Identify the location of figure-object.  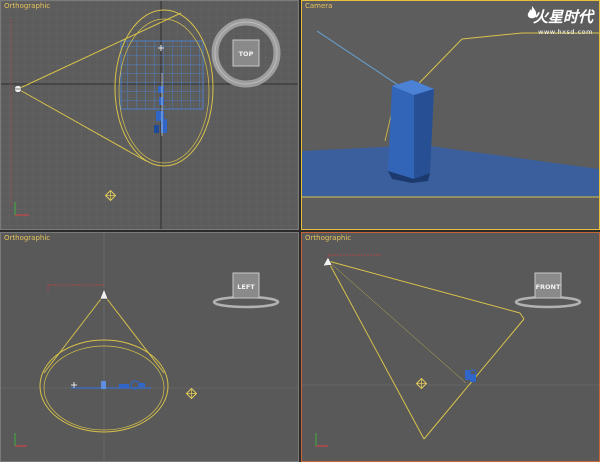
(471, 375).